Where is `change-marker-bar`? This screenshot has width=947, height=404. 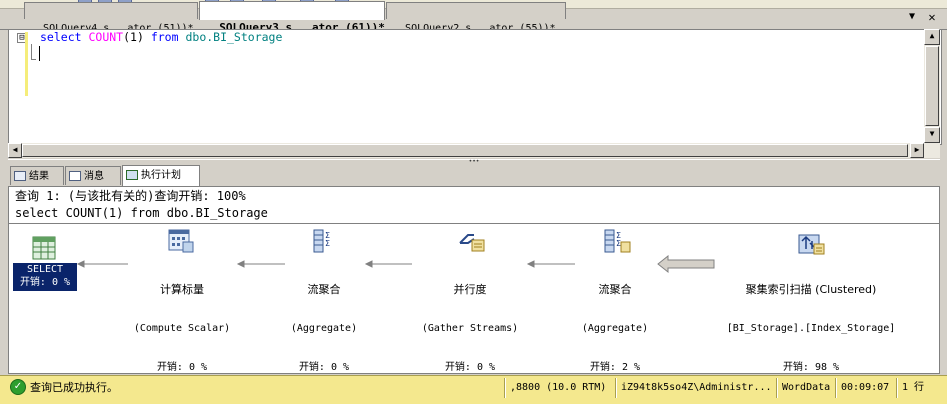
change-marker-bar is located at coordinates (26, 64).